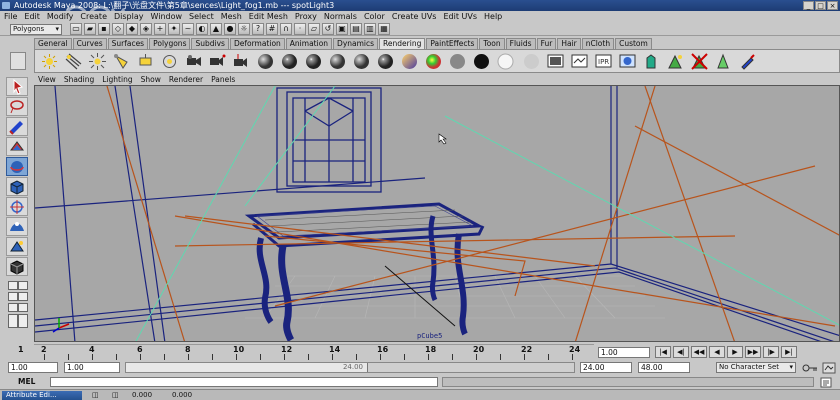 This screenshot has width=840, height=400. I want to click on tab-dynamics: Dynamics, so click(356, 43).